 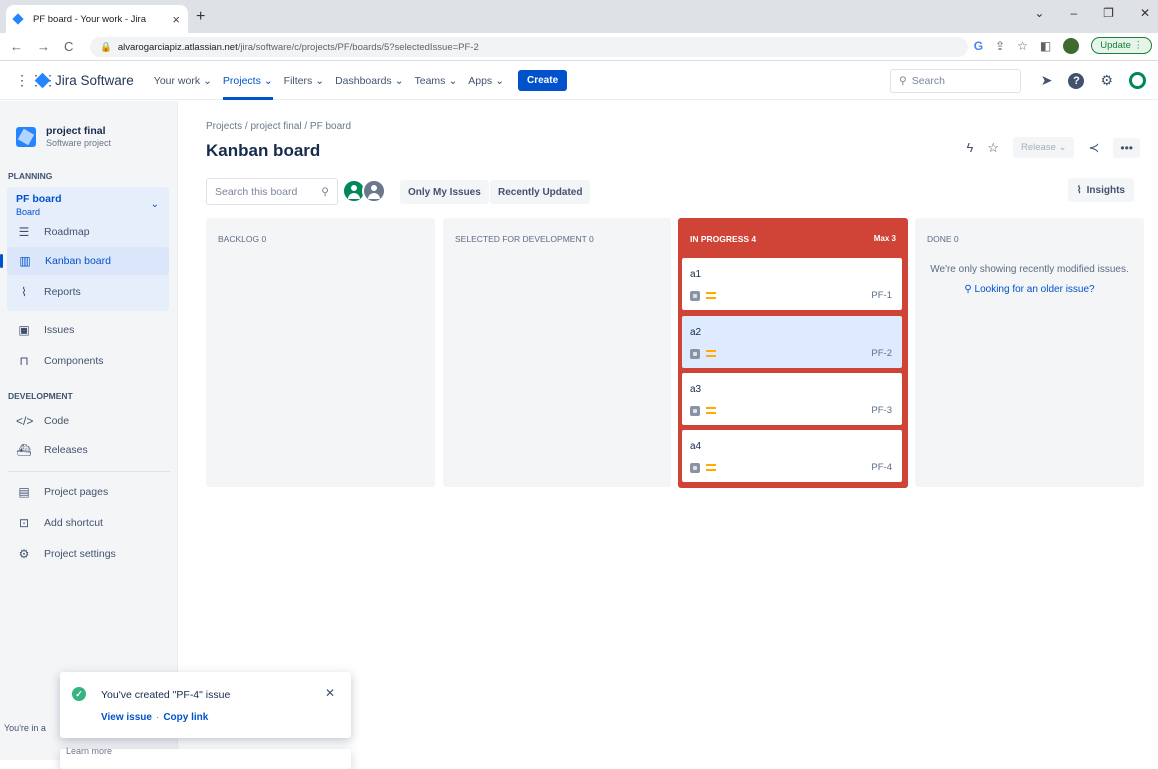 What do you see at coordinates (59, 523) in the screenshot?
I see `sidebar-item-add-shortcut: ⊡ Add shortcut` at bounding box center [59, 523].